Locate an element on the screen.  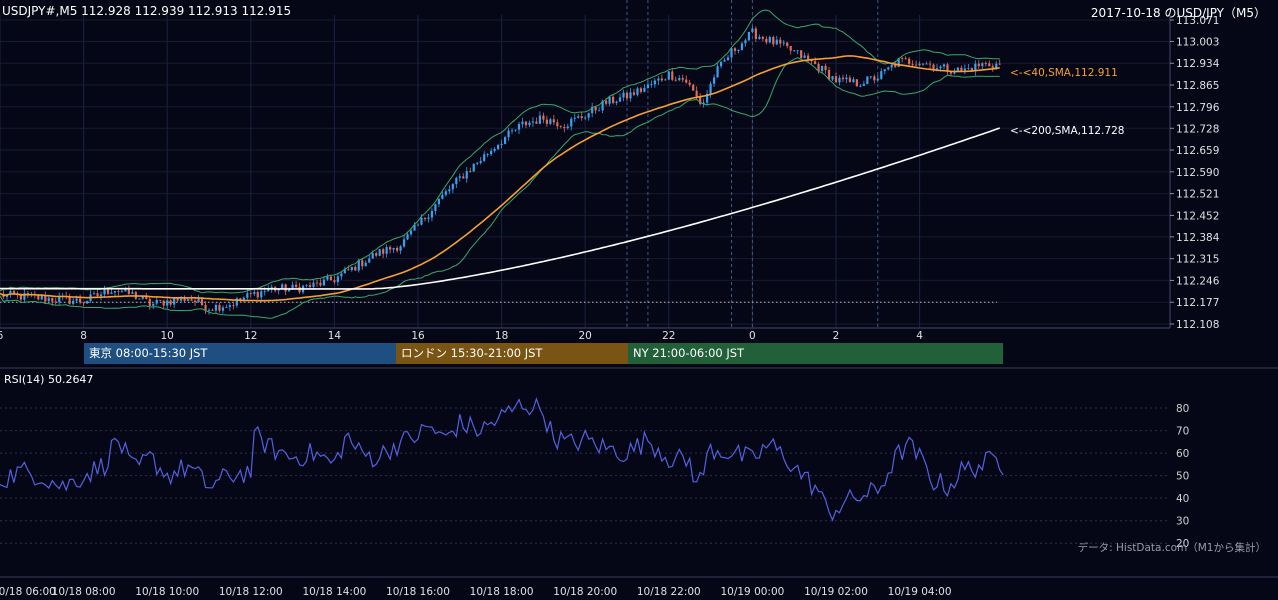
rsi-tick-label: 40 is located at coordinates (1182, 499).